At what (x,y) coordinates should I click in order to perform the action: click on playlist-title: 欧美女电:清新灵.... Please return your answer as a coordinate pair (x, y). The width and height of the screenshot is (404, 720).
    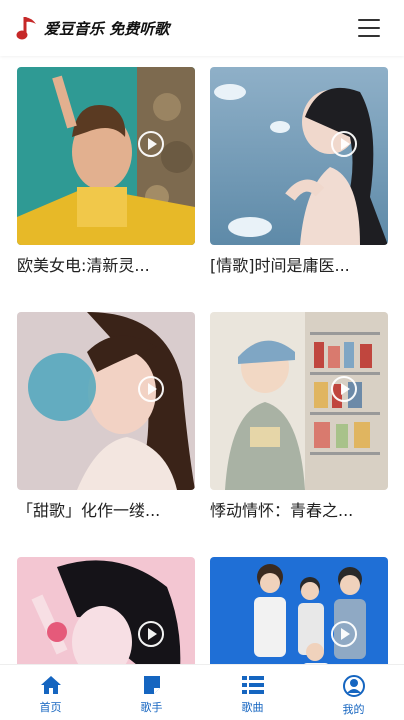
    Looking at the image, I should click on (83, 265).